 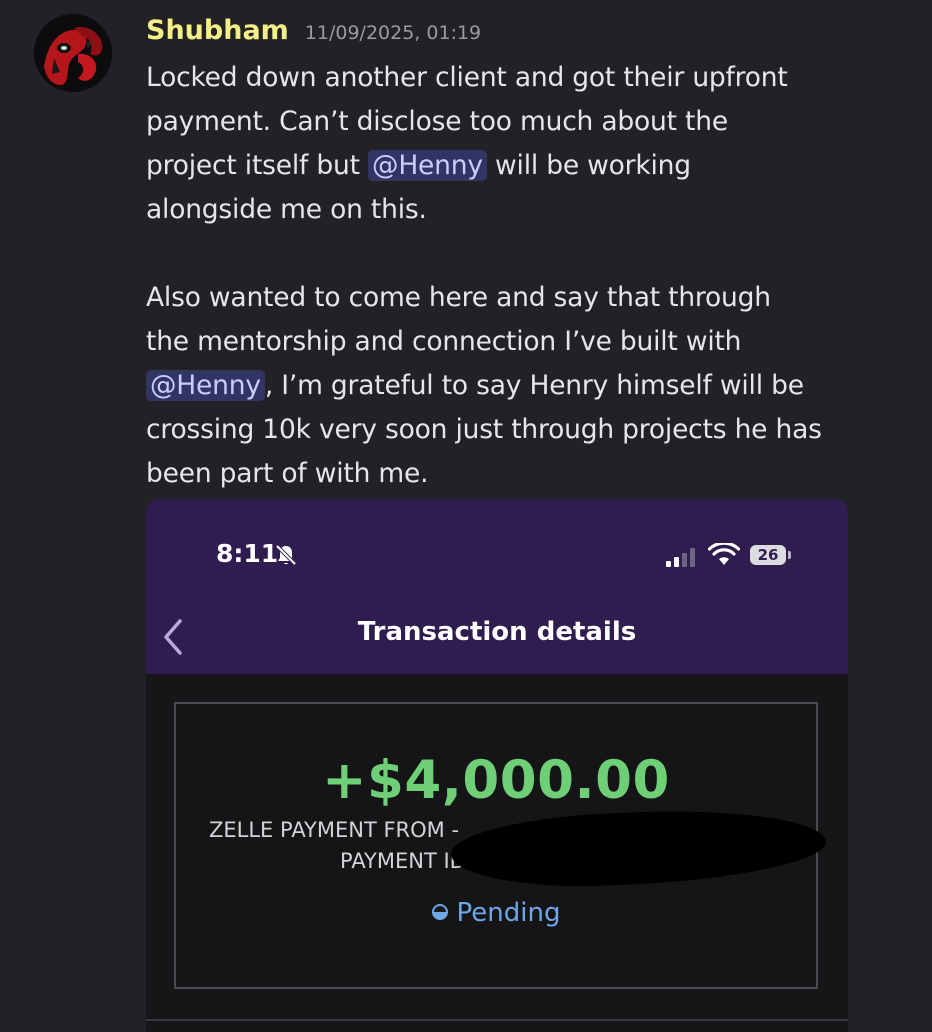 I want to click on avatar, so click(x=73, y=53).